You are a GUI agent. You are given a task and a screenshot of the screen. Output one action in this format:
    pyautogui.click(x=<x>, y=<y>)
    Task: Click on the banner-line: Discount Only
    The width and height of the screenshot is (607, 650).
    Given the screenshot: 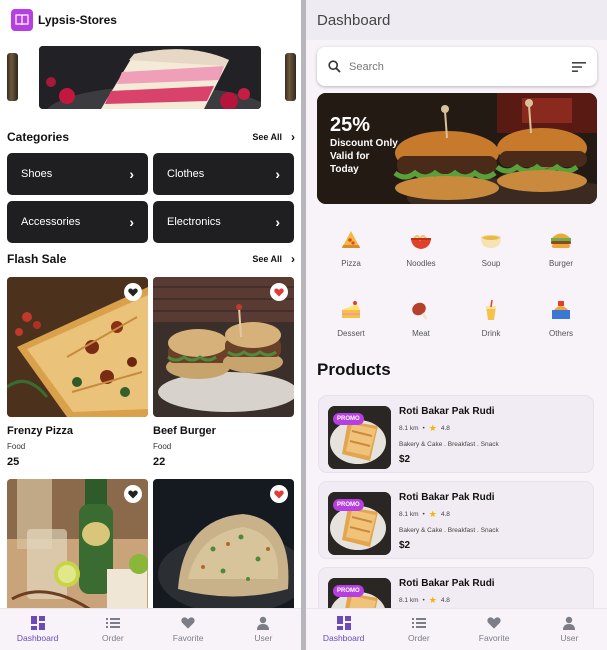 What is the action you would take?
    pyautogui.click(x=364, y=143)
    